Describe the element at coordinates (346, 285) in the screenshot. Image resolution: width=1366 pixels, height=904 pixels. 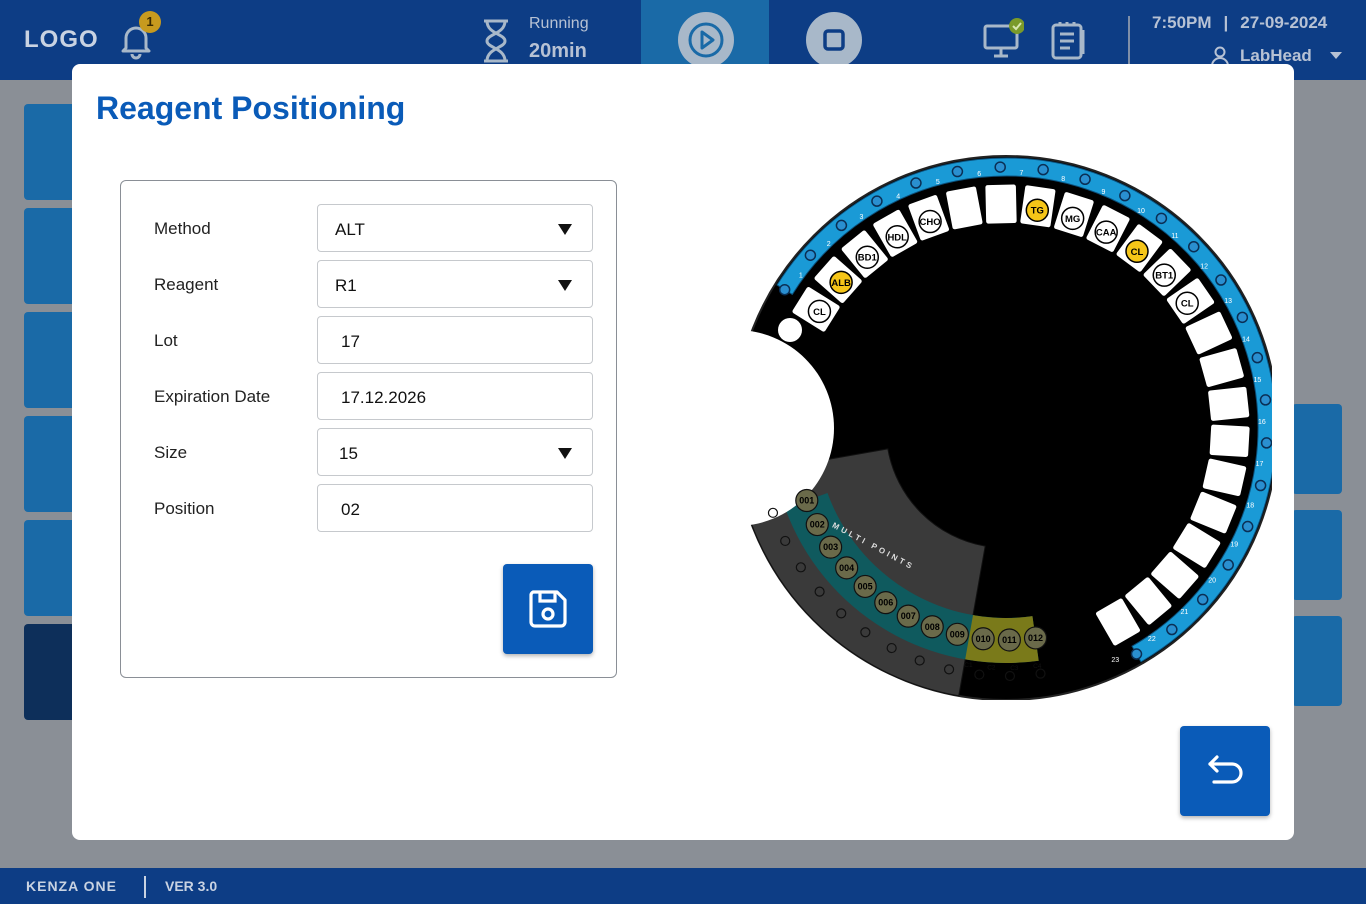
I see `reagent-value: R1` at that location.